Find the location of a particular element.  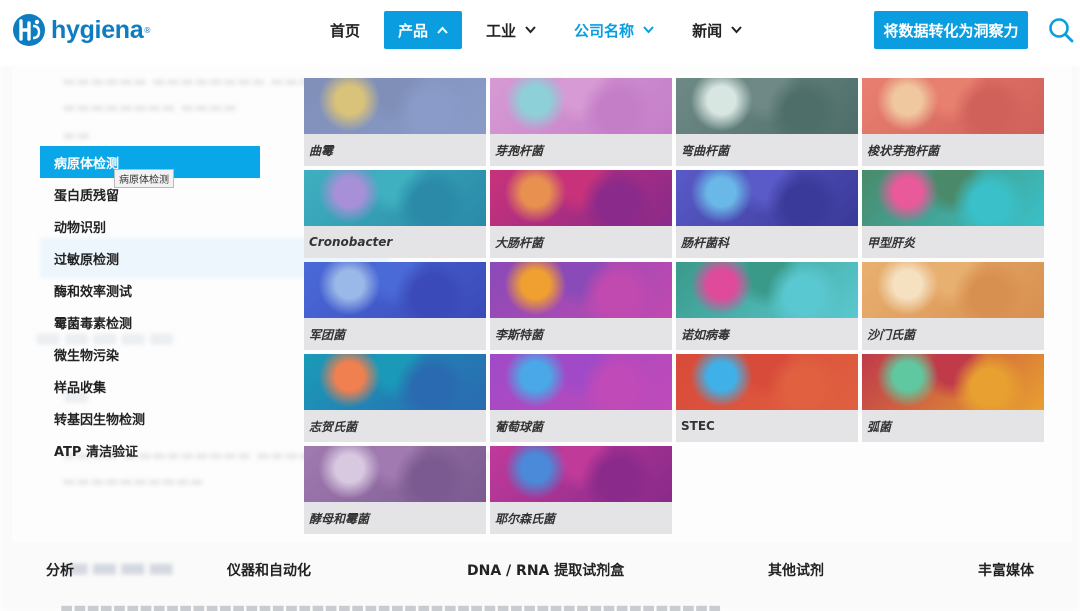

nav-item-company: 公司名称 is located at coordinates (614, 30).